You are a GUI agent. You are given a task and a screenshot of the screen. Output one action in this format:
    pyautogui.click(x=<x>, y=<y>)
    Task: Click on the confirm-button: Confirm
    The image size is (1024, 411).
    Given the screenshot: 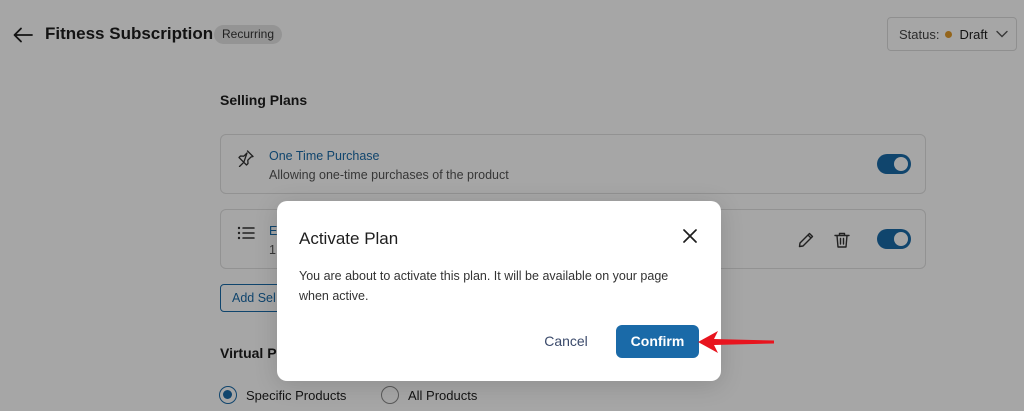 What is the action you would take?
    pyautogui.click(x=657, y=341)
    